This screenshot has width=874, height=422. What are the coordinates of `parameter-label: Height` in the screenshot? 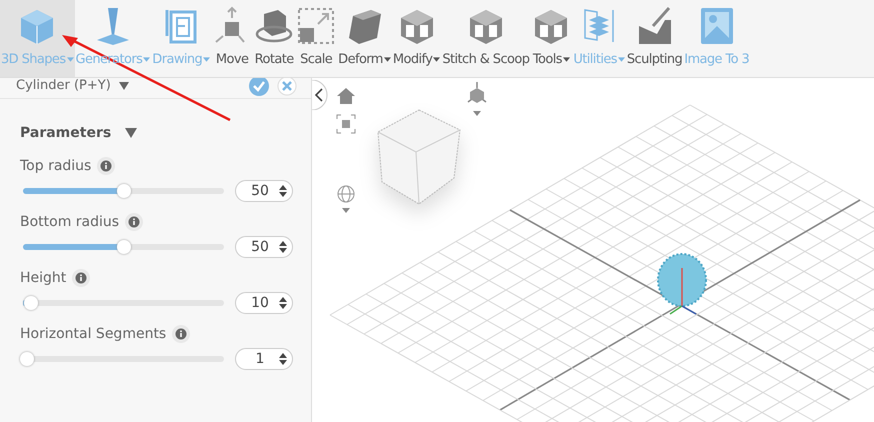 It's located at (43, 278).